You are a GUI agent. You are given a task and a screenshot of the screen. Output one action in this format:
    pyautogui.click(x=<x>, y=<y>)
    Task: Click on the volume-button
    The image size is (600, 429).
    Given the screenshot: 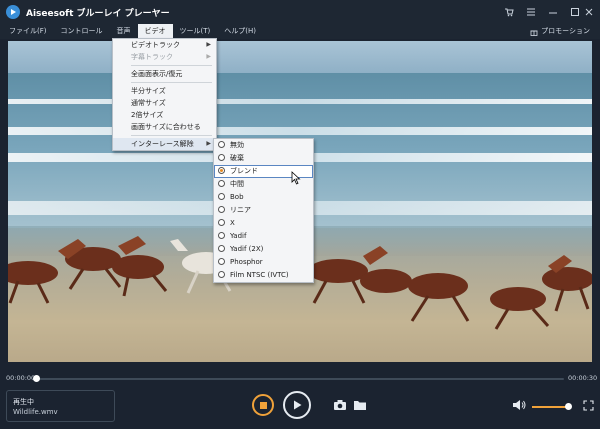 What is the action you would take?
    pyautogui.click(x=519, y=405)
    